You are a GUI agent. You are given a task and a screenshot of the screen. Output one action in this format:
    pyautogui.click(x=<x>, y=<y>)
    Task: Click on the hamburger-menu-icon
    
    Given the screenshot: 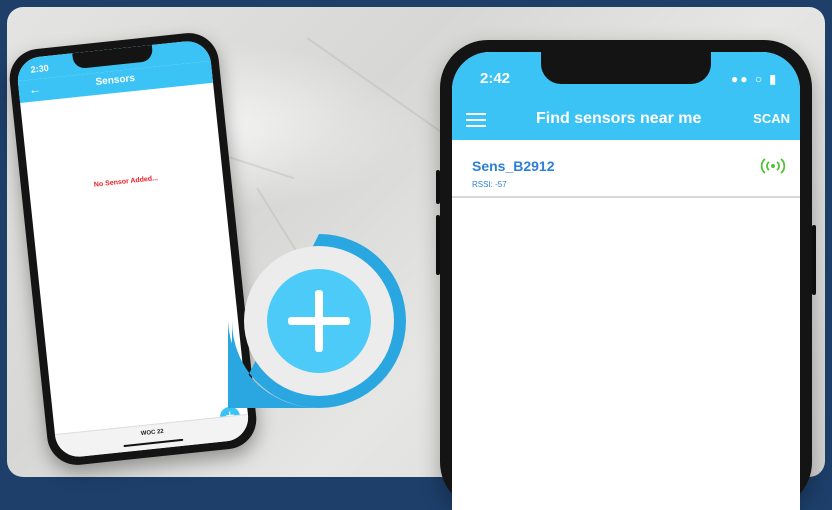 What is the action you would take?
    pyautogui.click(x=476, y=119)
    